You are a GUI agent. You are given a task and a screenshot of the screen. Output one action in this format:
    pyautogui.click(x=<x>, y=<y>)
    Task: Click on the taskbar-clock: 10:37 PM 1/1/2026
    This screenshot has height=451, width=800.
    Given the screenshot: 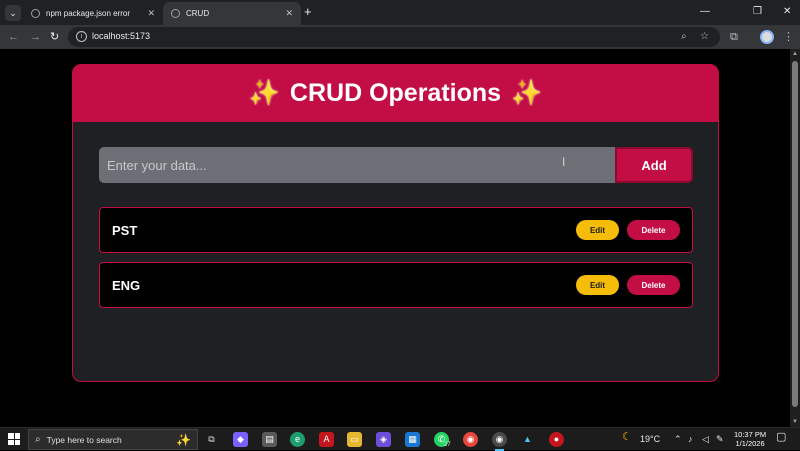 What is the action you would take?
    pyautogui.click(x=750, y=439)
    